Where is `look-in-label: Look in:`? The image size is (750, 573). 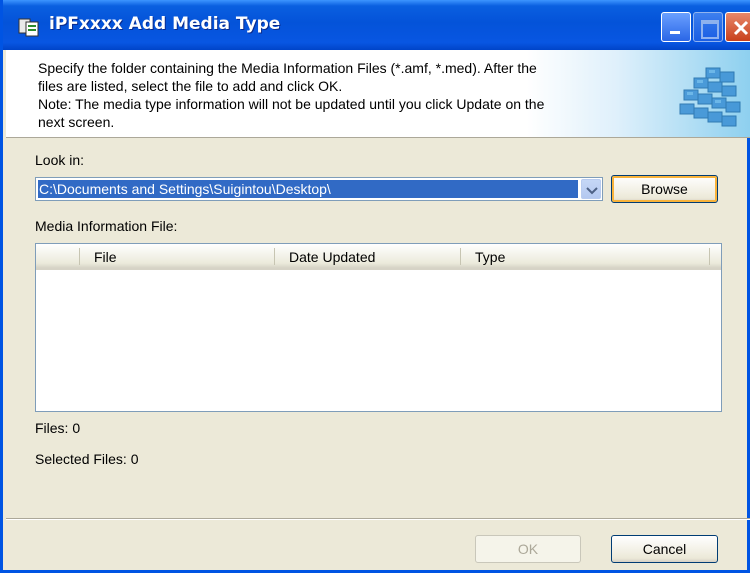
look-in-label: Look in: is located at coordinates (60, 160).